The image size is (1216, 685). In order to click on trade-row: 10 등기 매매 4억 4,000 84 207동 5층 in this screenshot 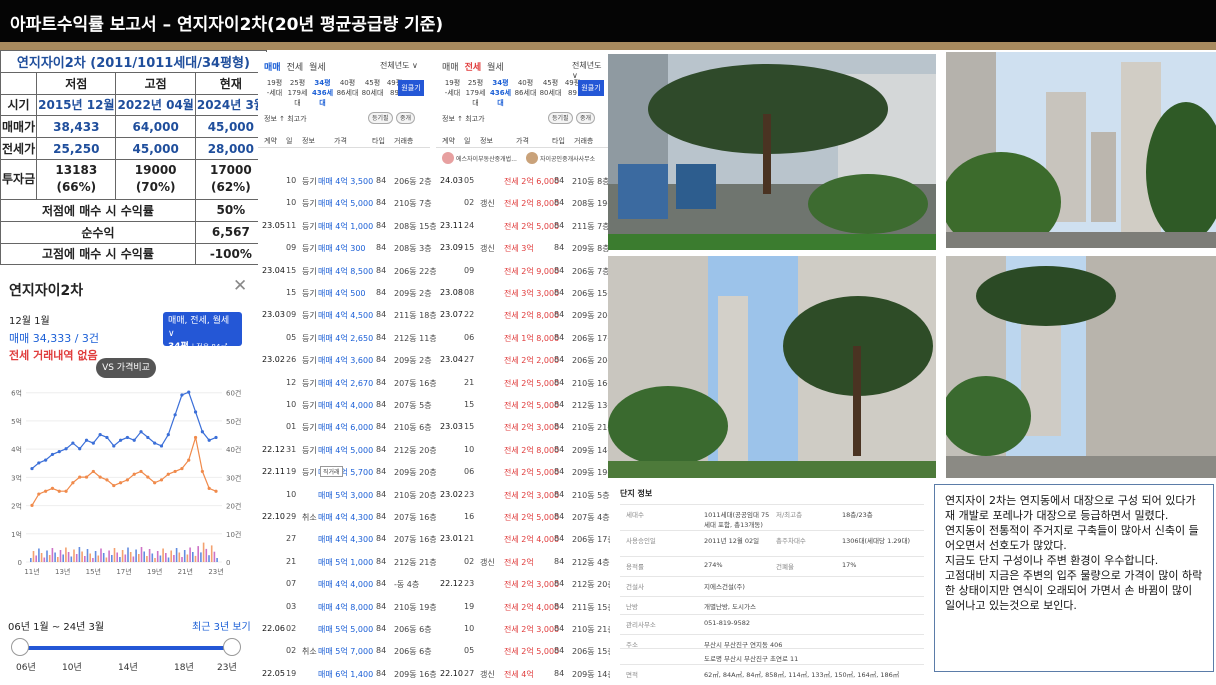, I will do `click(345, 405)`.